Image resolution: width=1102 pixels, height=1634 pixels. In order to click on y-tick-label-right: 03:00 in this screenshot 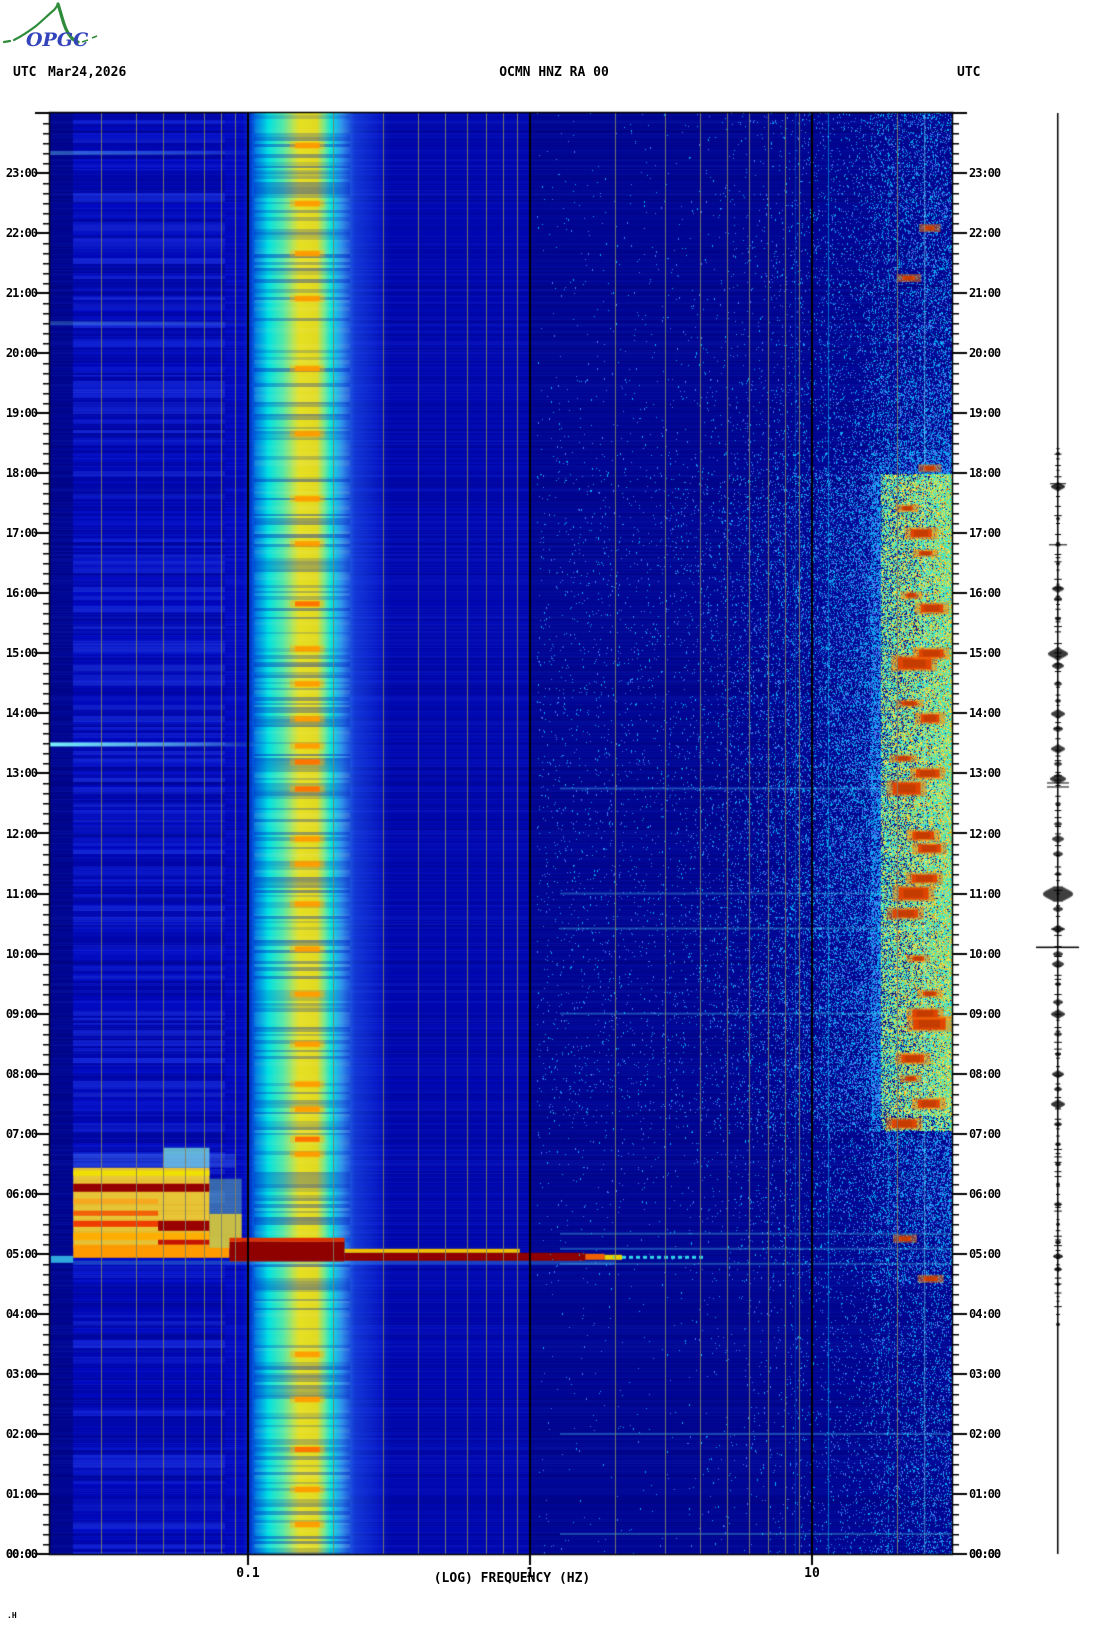, I will do `click(985, 1373)`.